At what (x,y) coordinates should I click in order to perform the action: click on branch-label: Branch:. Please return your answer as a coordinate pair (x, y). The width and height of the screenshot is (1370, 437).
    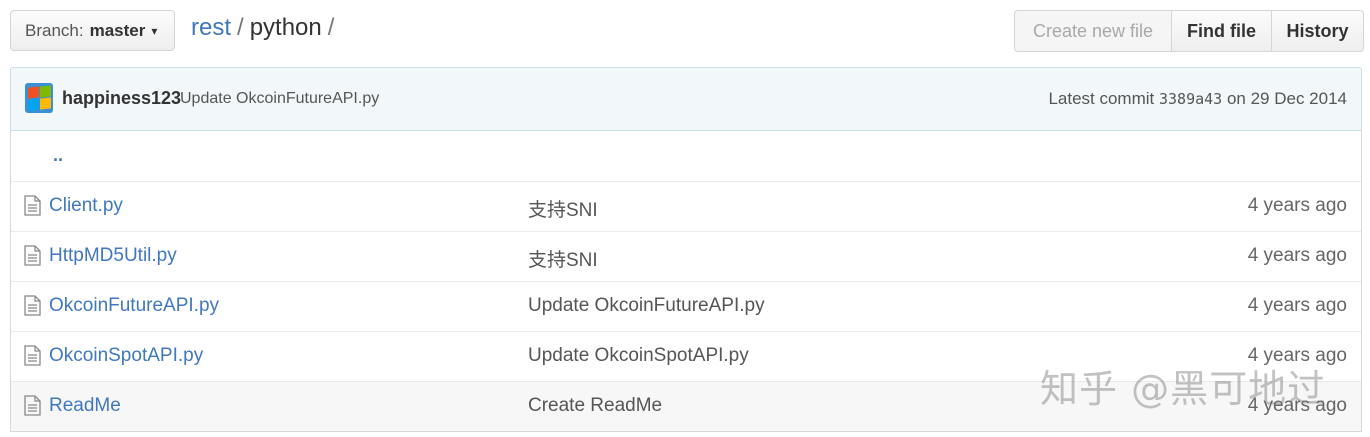
    Looking at the image, I should click on (54, 30).